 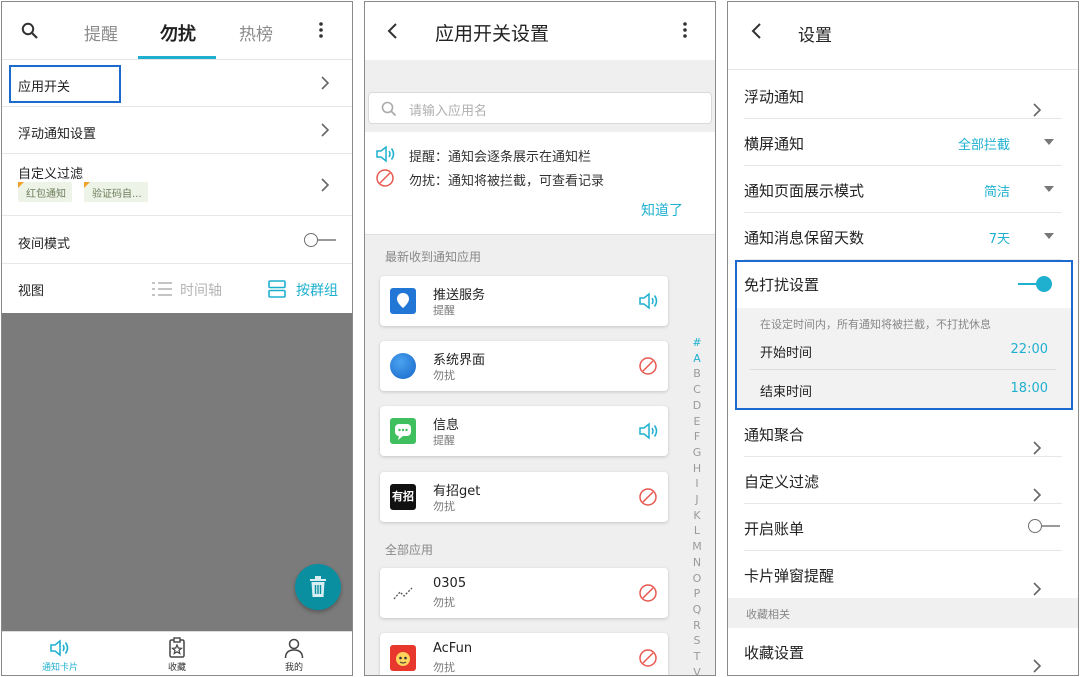 What do you see at coordinates (318, 587) in the screenshot?
I see `delete-fab` at bounding box center [318, 587].